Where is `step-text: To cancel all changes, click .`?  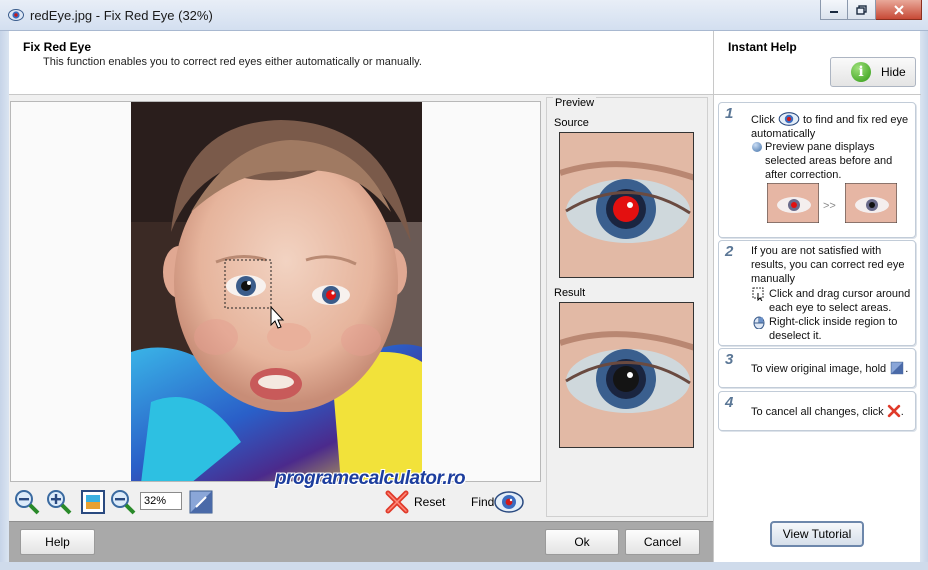 step-text: To cancel all changes, click . is located at coordinates (833, 411).